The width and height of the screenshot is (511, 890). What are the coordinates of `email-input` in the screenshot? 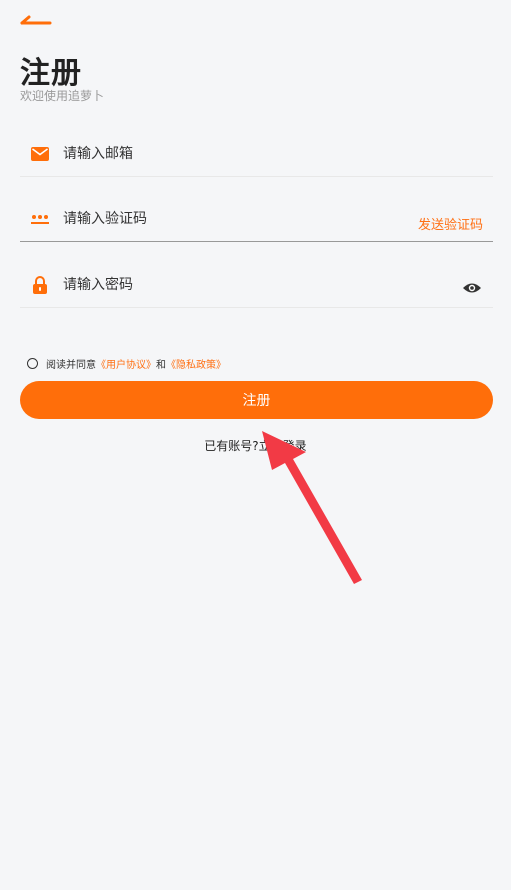 It's located at (277, 154).